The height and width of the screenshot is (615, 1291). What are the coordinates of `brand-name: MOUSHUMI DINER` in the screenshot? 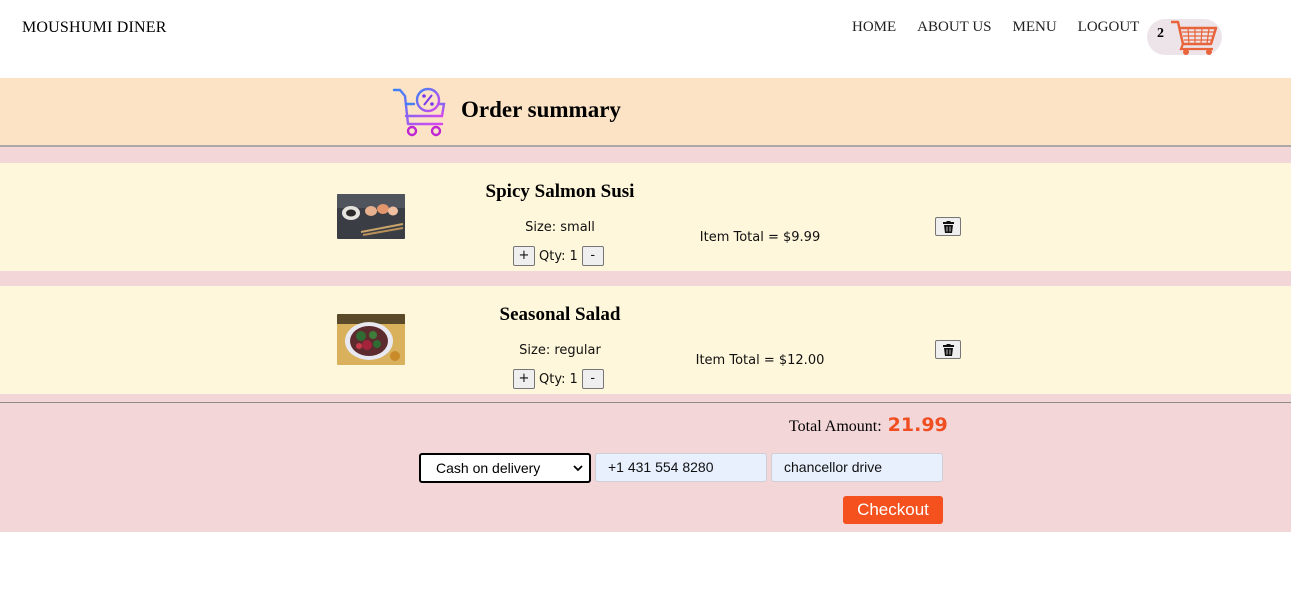 It's located at (94, 28).